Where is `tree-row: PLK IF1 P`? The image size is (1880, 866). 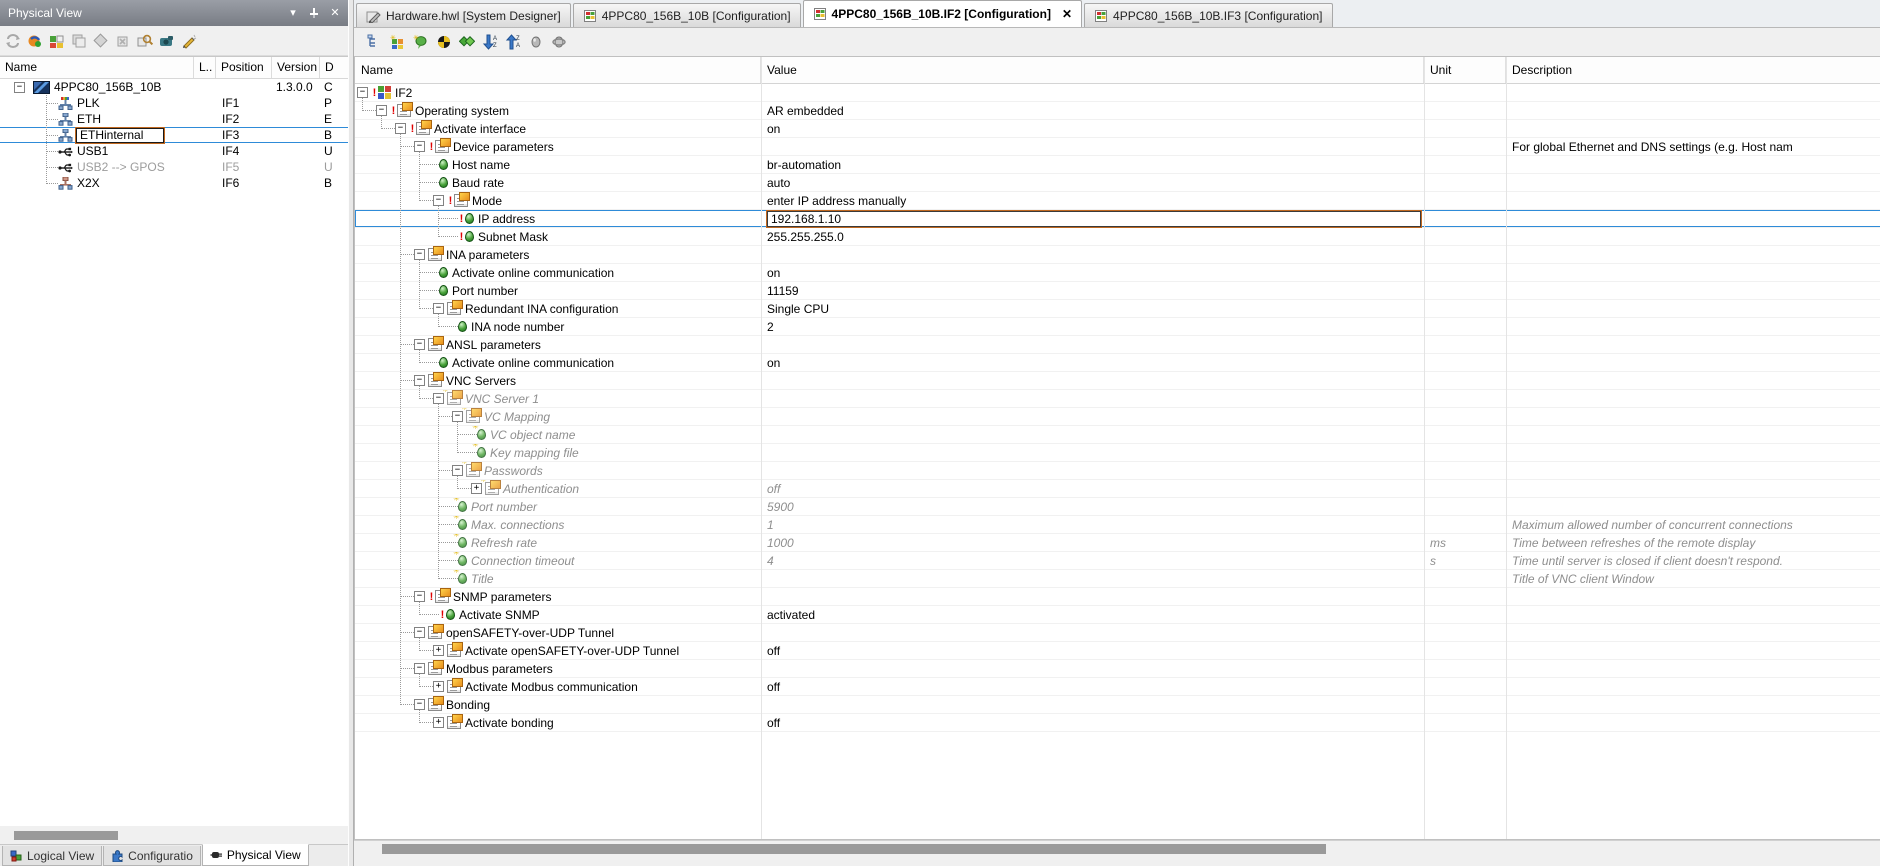
tree-row: PLK IF1 P is located at coordinates (174, 103).